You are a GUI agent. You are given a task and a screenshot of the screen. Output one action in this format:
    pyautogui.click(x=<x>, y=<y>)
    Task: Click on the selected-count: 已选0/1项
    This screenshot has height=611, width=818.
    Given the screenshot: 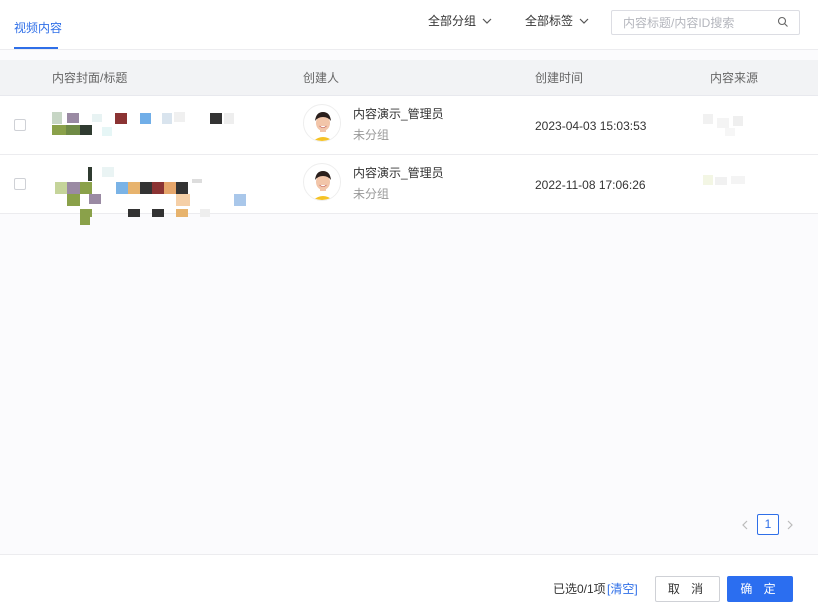 What is the action you would take?
    pyautogui.click(x=579, y=589)
    